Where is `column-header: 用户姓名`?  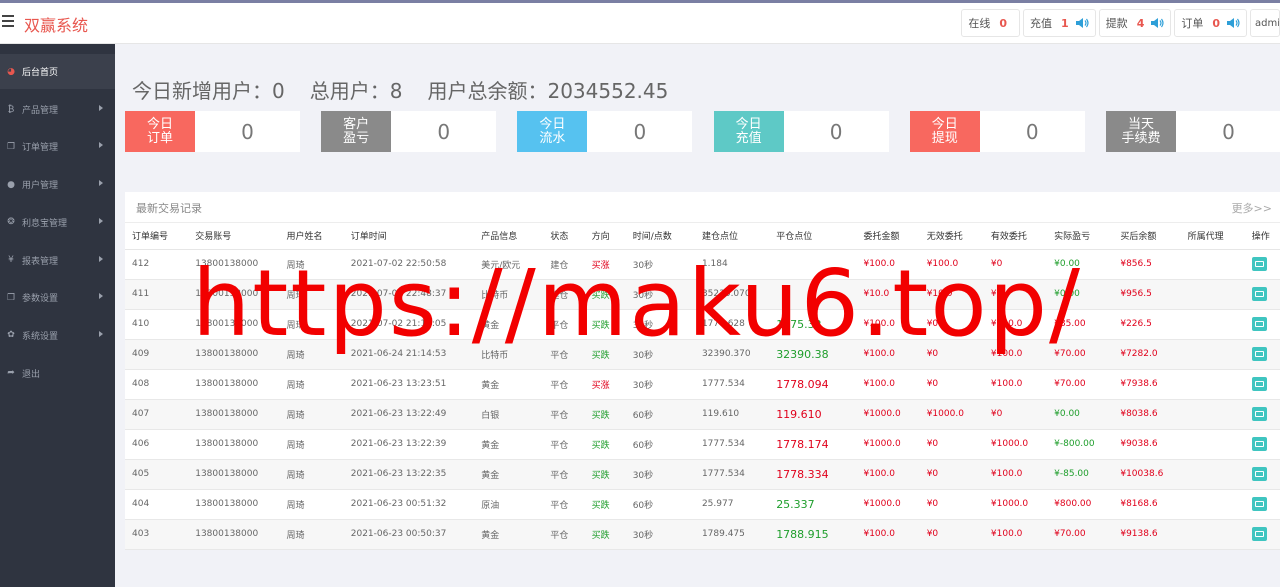 column-header: 用户姓名 is located at coordinates (311, 236).